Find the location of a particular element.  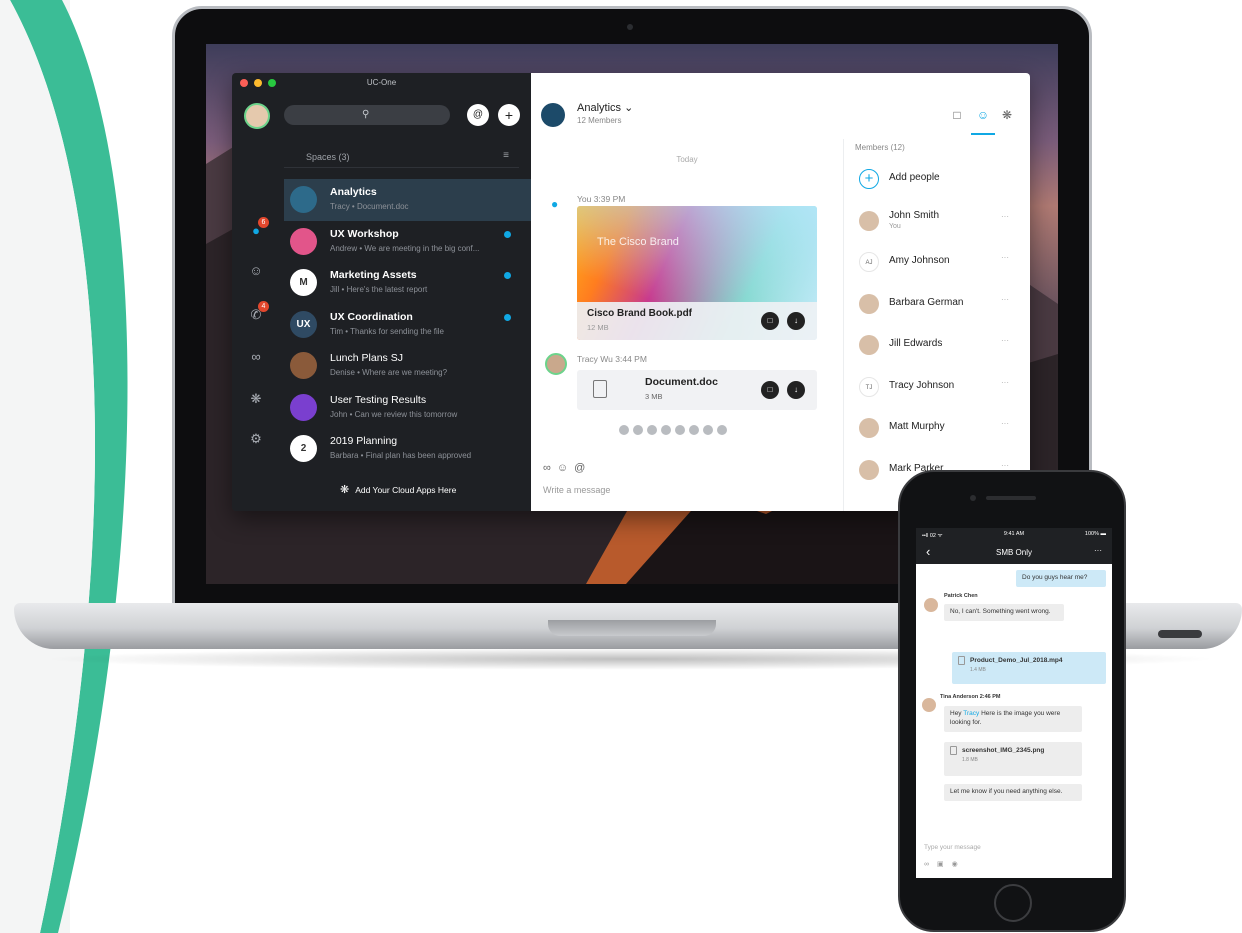

rail-calls: ✆ 4 is located at coordinates (257, 313).